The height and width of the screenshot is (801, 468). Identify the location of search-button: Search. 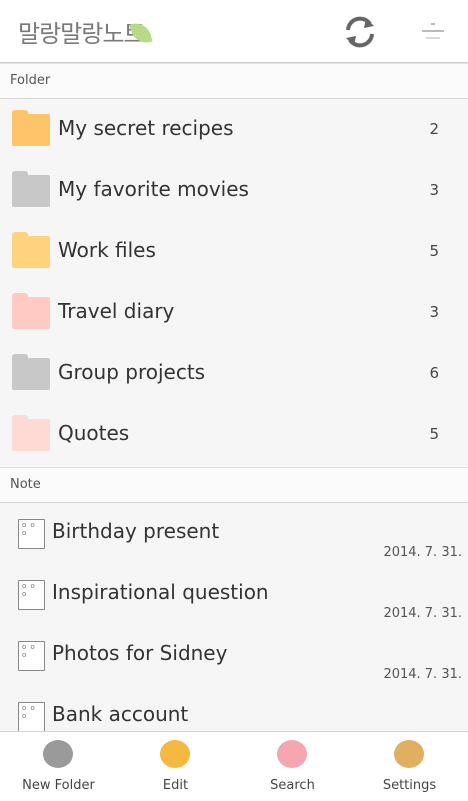
(292, 766).